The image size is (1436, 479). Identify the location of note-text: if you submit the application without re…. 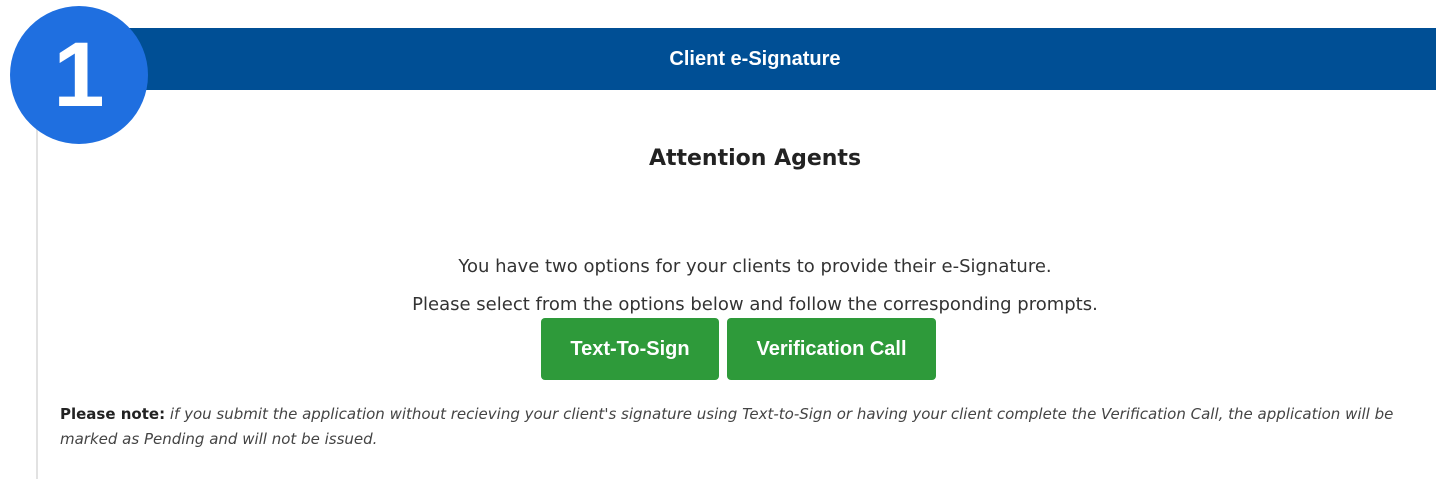
(727, 426).